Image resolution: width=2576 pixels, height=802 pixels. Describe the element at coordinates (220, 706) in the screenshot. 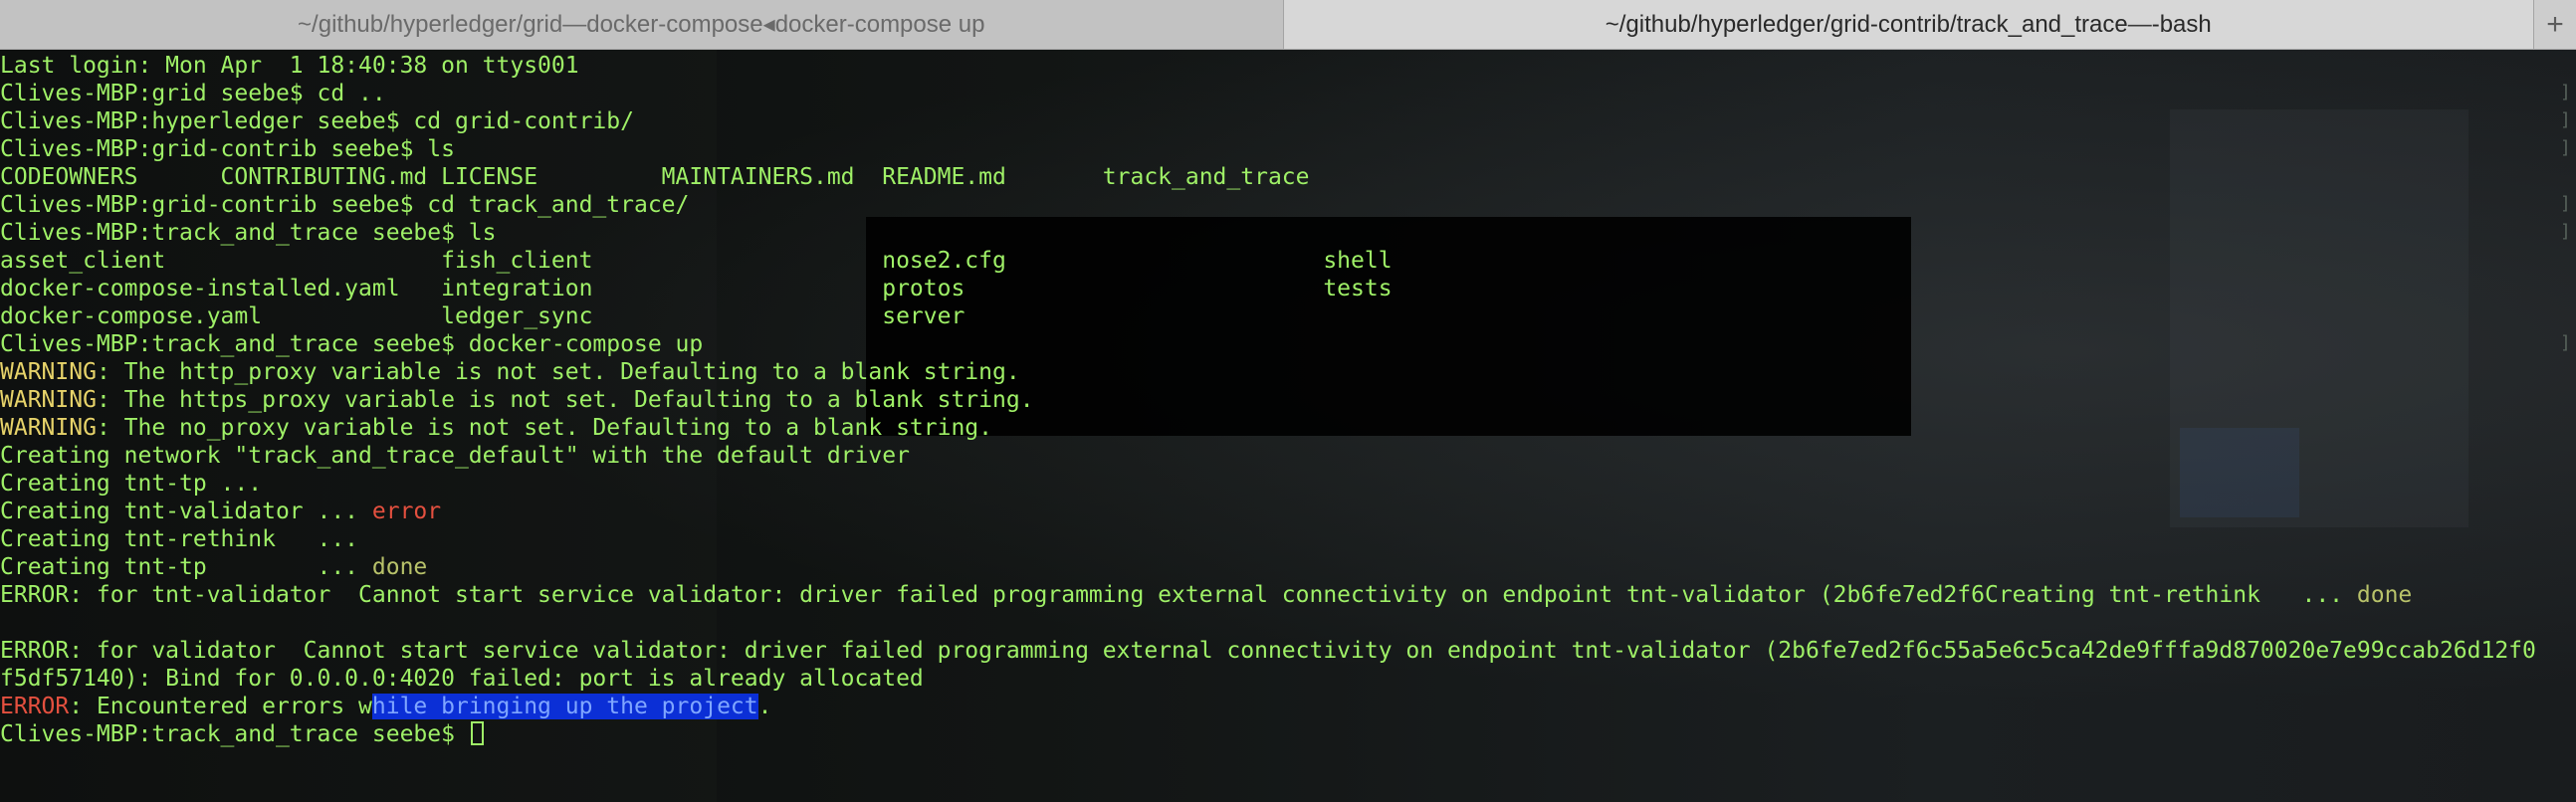

I see `error-summary-text: : Encountered errors w` at that location.